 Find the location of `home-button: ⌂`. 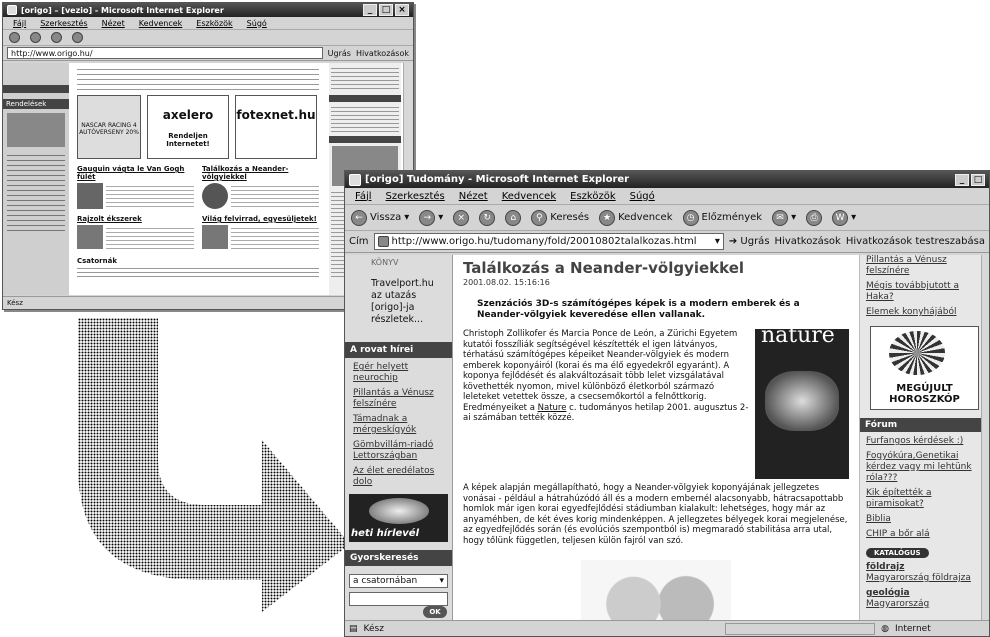

home-button: ⌂ is located at coordinates (513, 217).